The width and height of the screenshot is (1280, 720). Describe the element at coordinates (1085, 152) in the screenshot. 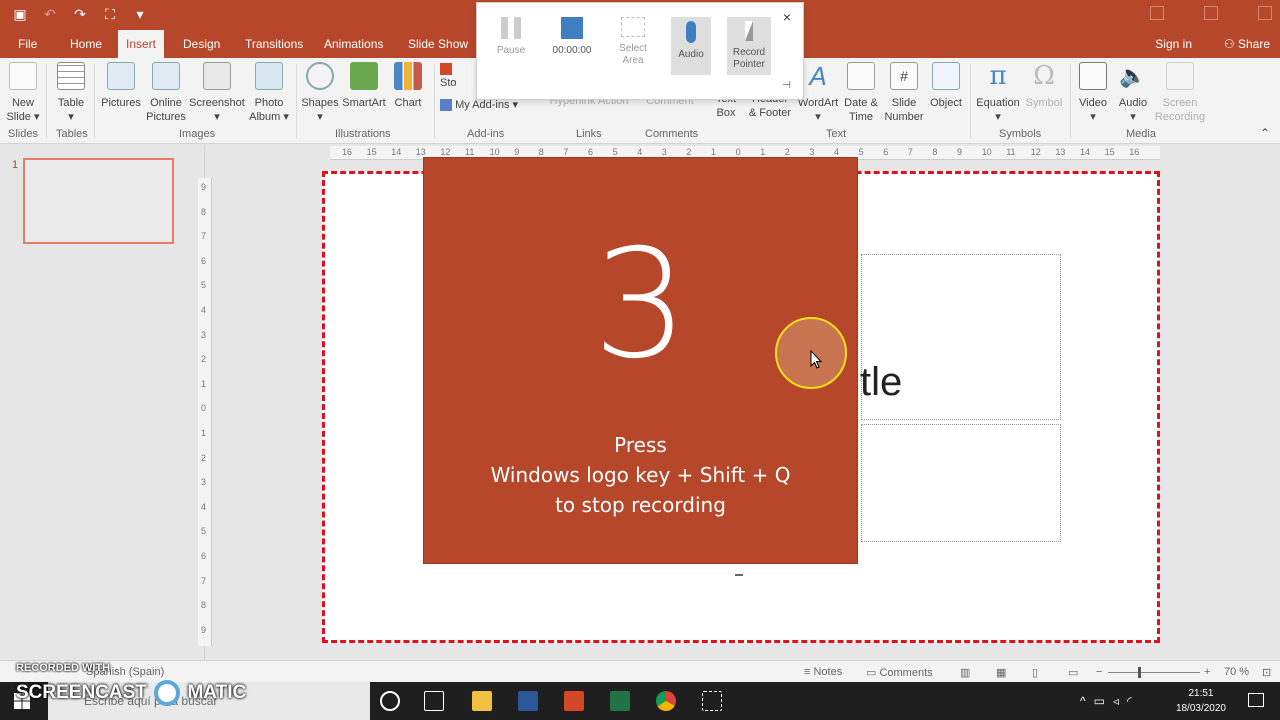

I see `ruler-tick-label: 14` at that location.